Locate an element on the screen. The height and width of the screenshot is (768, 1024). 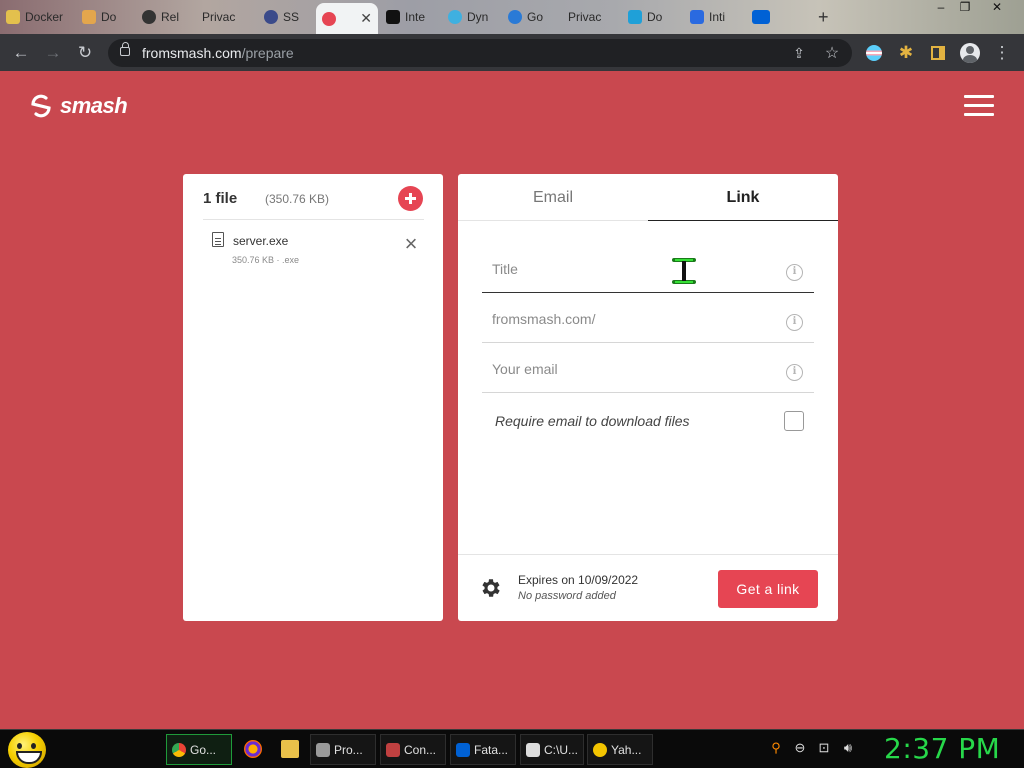
reload-icon: ↻ is located at coordinates (85, 53).